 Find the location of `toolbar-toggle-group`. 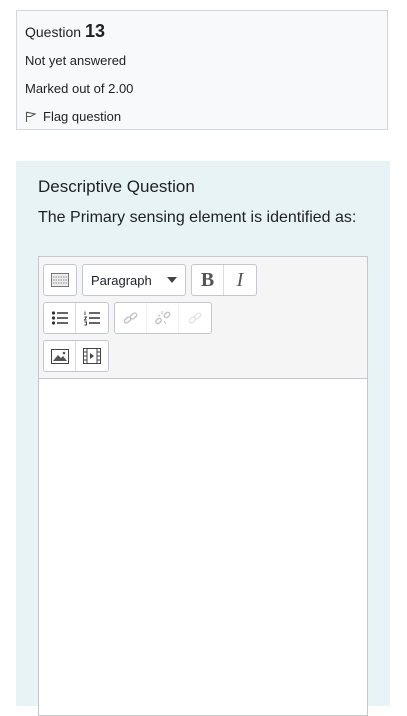

toolbar-toggle-group is located at coordinates (60, 280).